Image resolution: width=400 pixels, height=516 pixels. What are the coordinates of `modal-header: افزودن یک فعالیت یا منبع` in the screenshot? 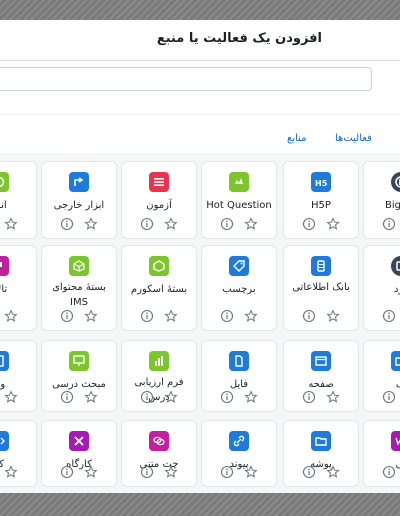 It's located at (200, 40).